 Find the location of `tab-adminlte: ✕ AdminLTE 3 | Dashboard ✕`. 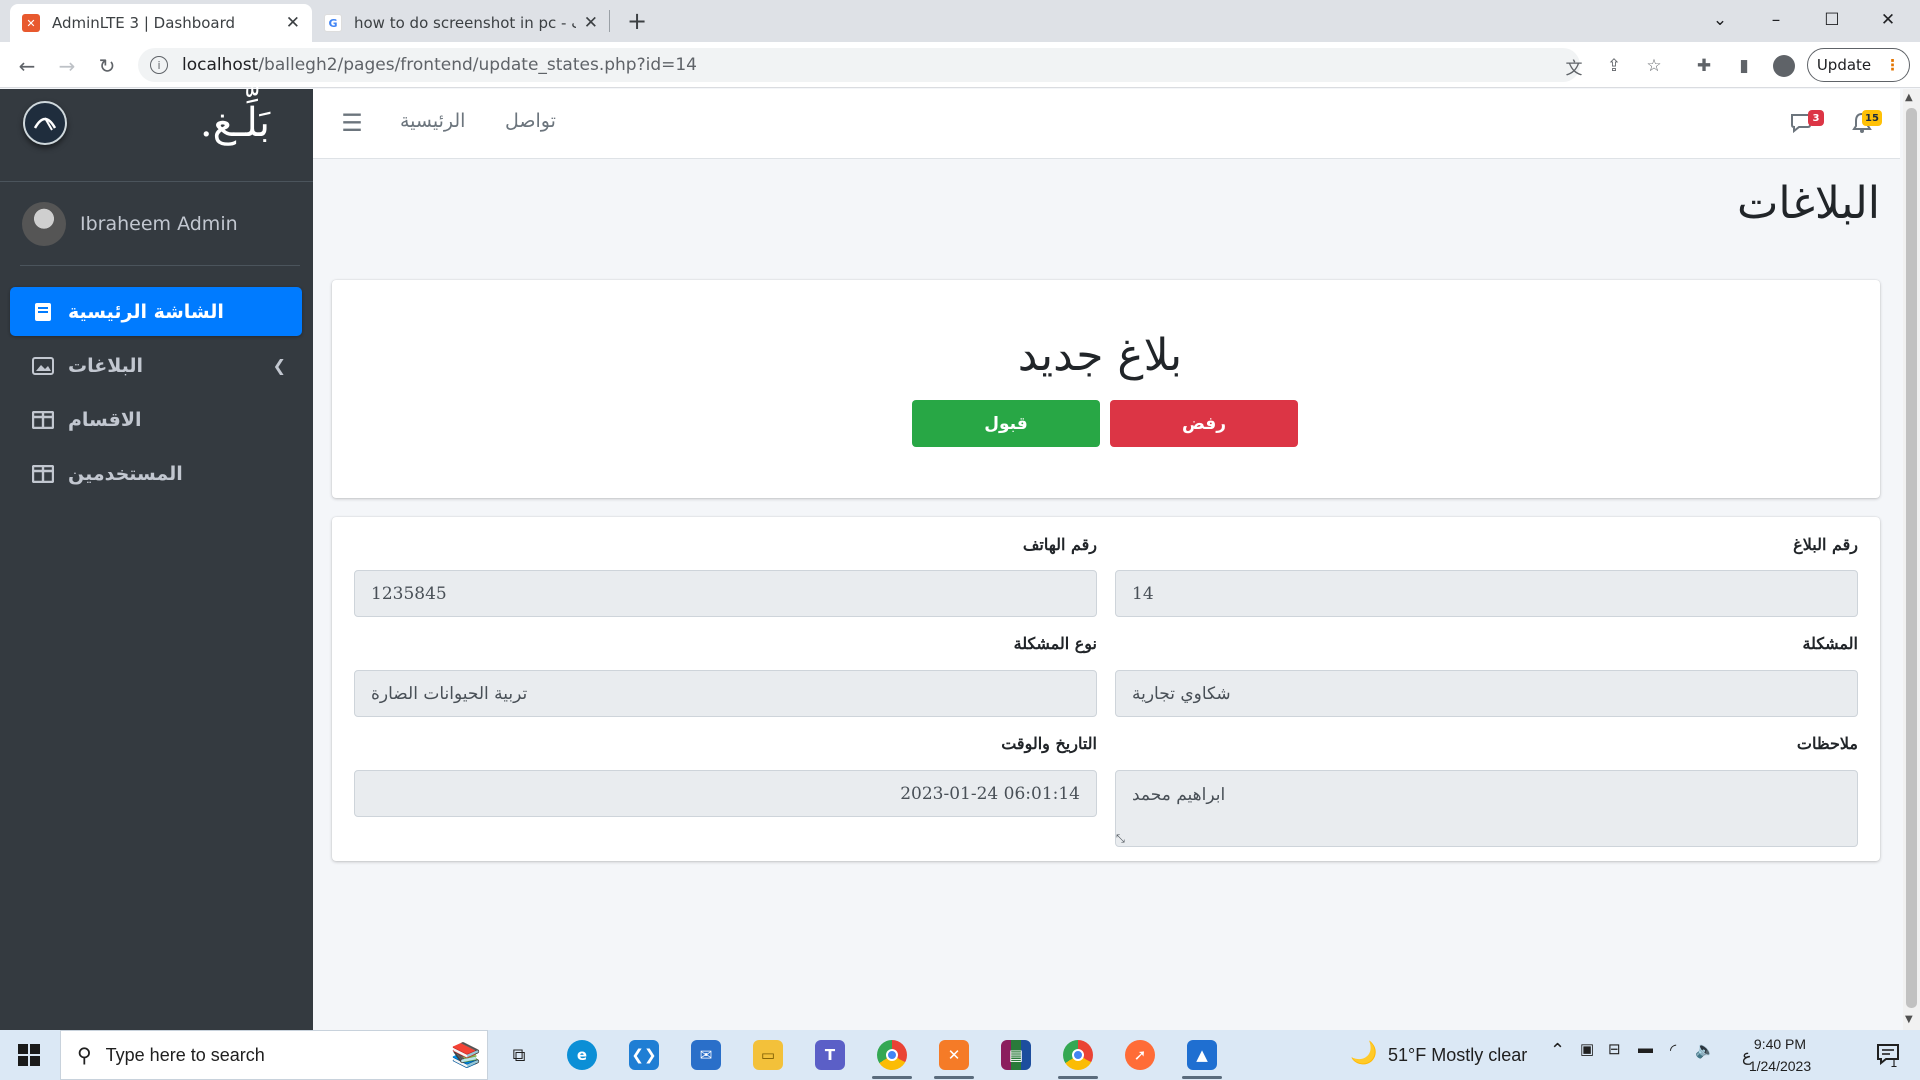

tab-adminlte: ✕ AdminLTE 3 | Dashboard ✕ is located at coordinates (161, 23).